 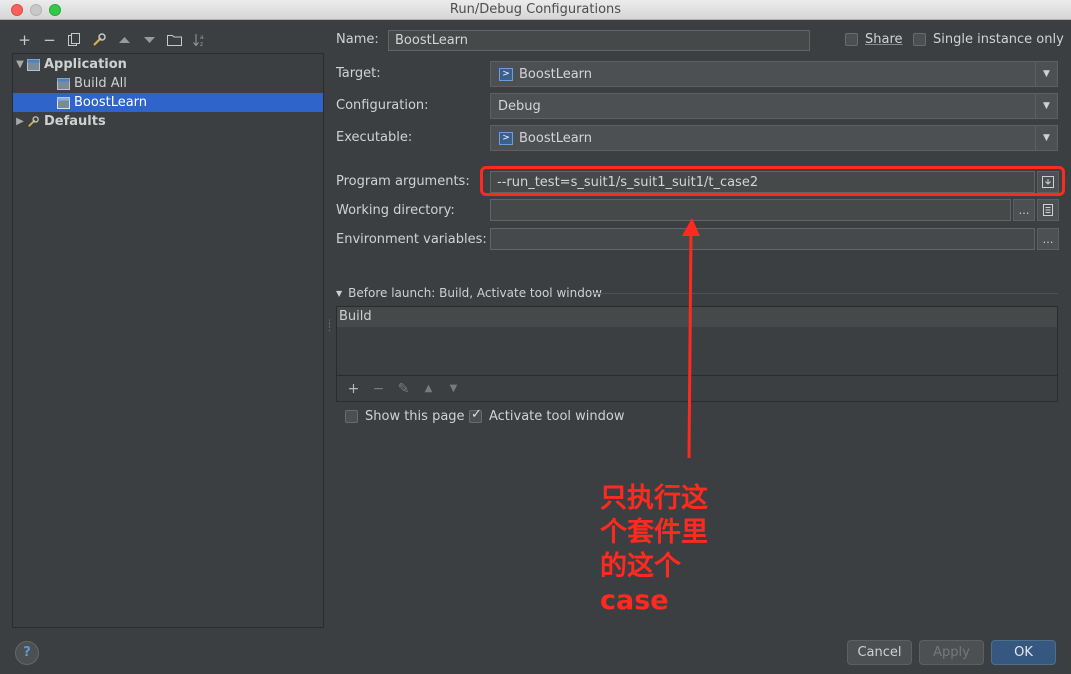 I want to click on working-directory-field, so click(x=750, y=210).